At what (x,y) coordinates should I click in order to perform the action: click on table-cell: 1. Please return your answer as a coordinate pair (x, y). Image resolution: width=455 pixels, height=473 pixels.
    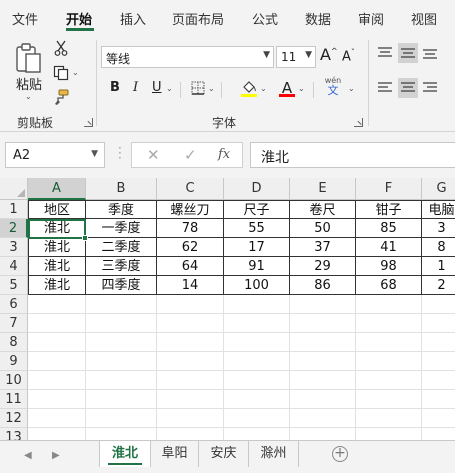
    Looking at the image, I should click on (438, 266).